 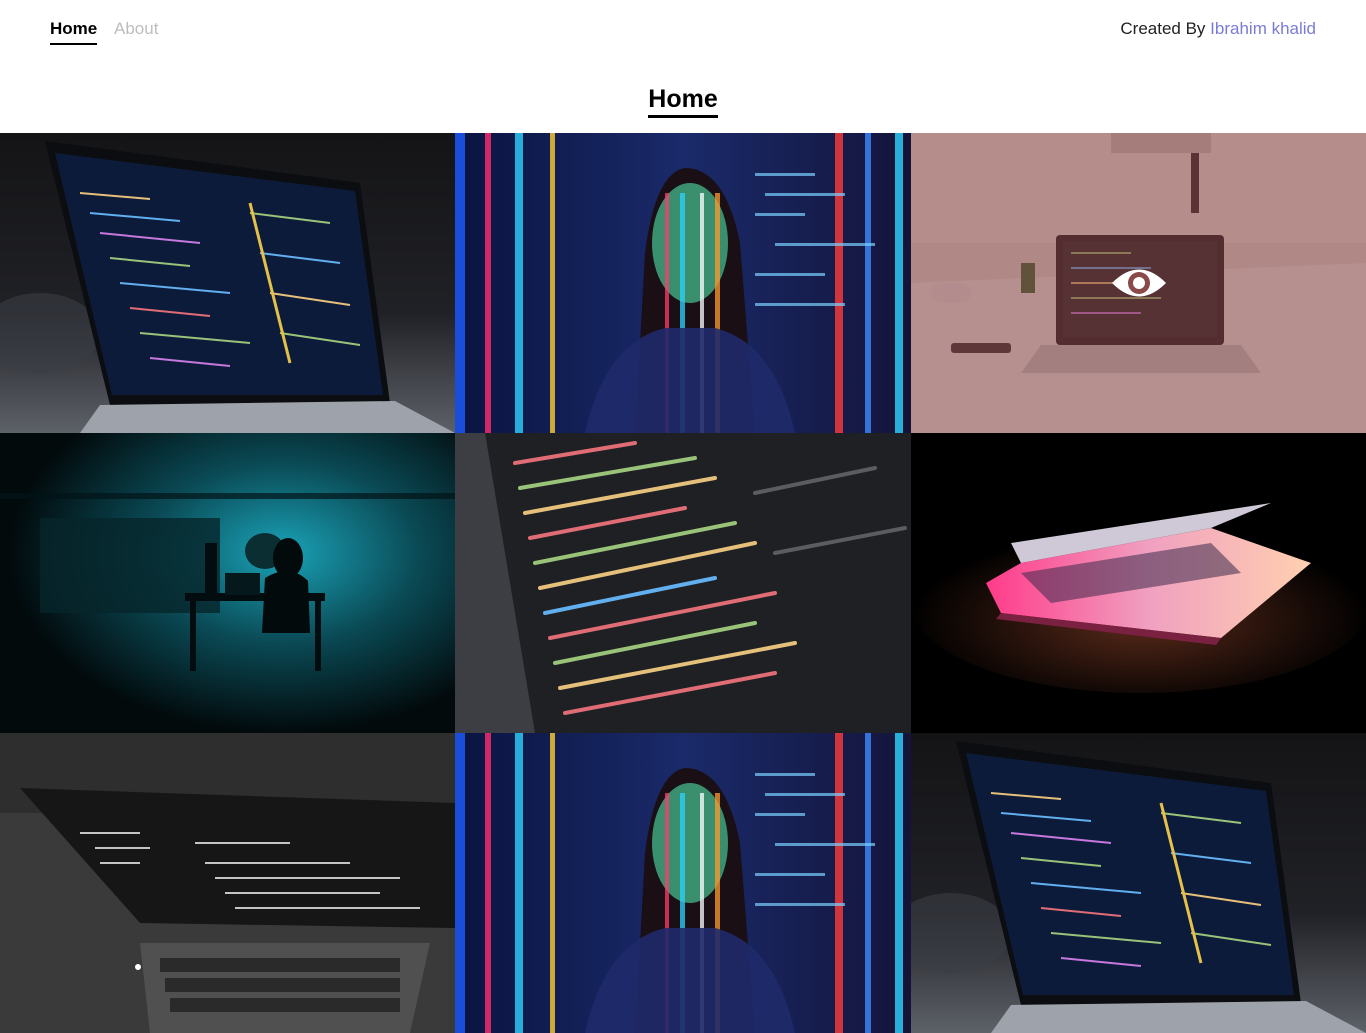 What do you see at coordinates (136, 29) in the screenshot?
I see `nav-about-link: About` at bounding box center [136, 29].